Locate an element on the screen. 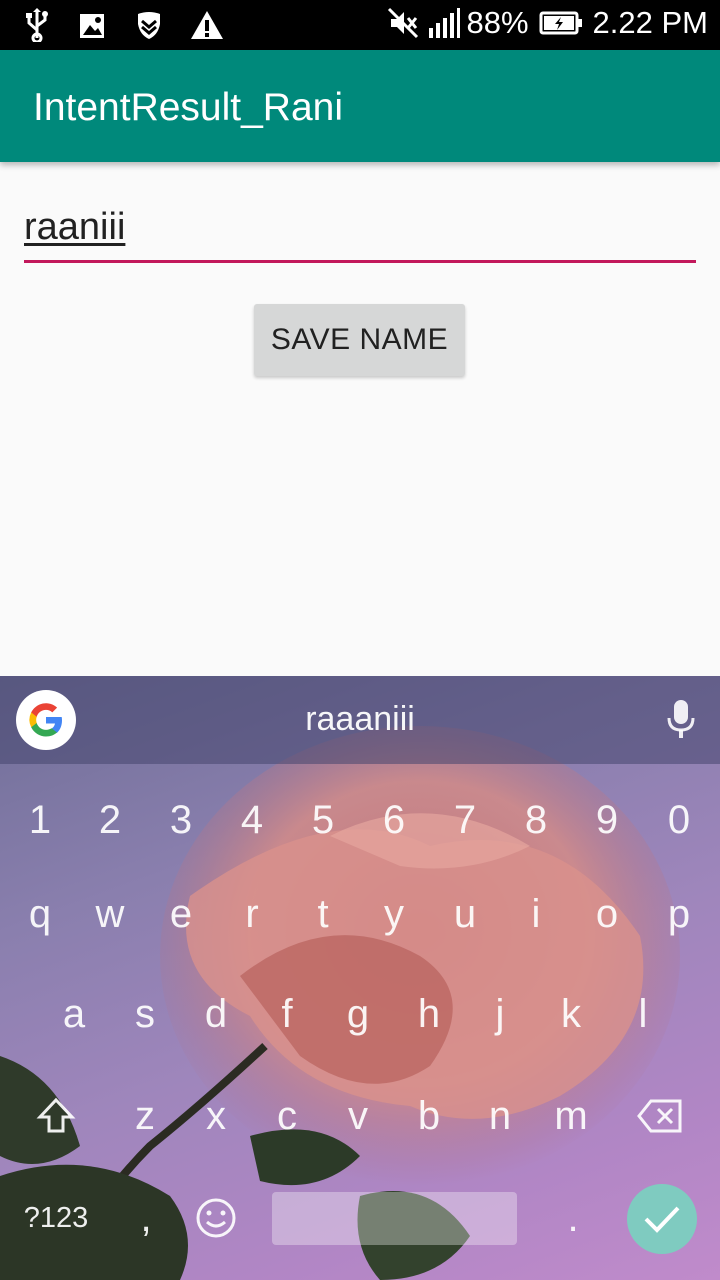  key-m: m is located at coordinates (571, 1116).